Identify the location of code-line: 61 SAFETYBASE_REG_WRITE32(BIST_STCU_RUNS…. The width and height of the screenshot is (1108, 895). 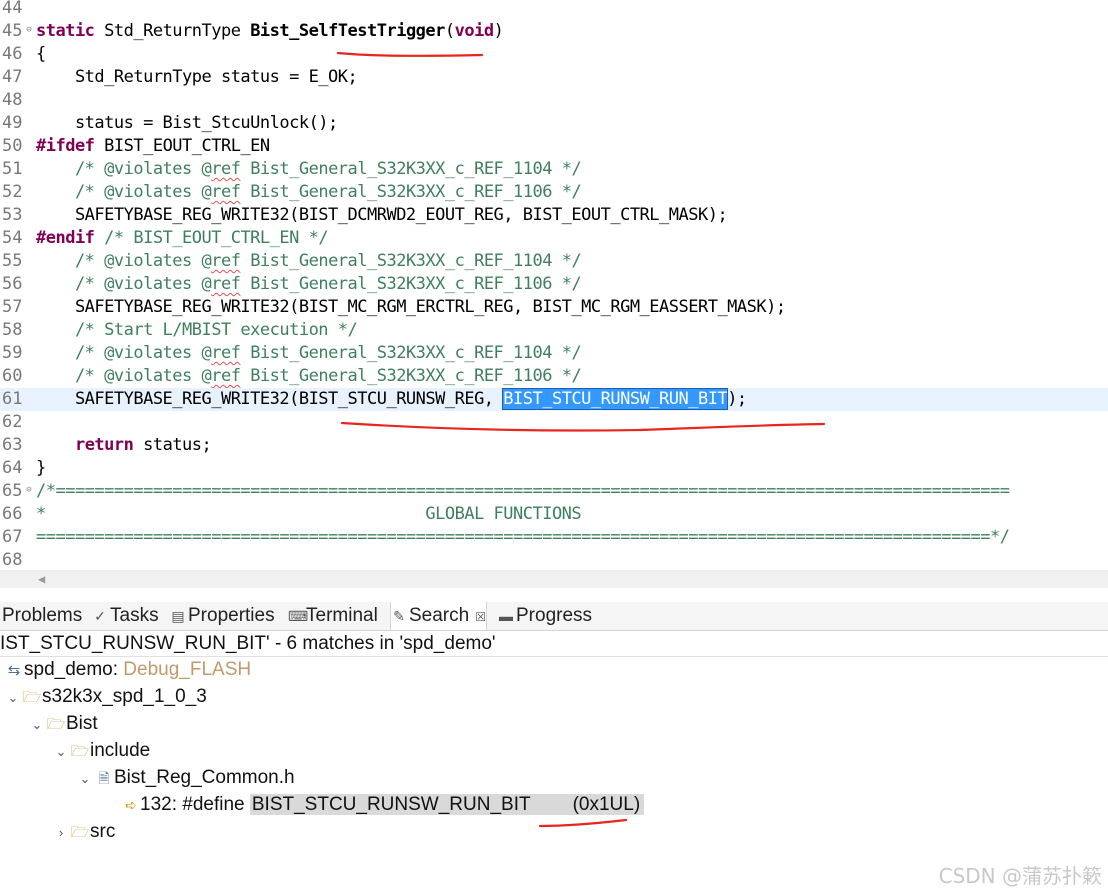
(554, 399).